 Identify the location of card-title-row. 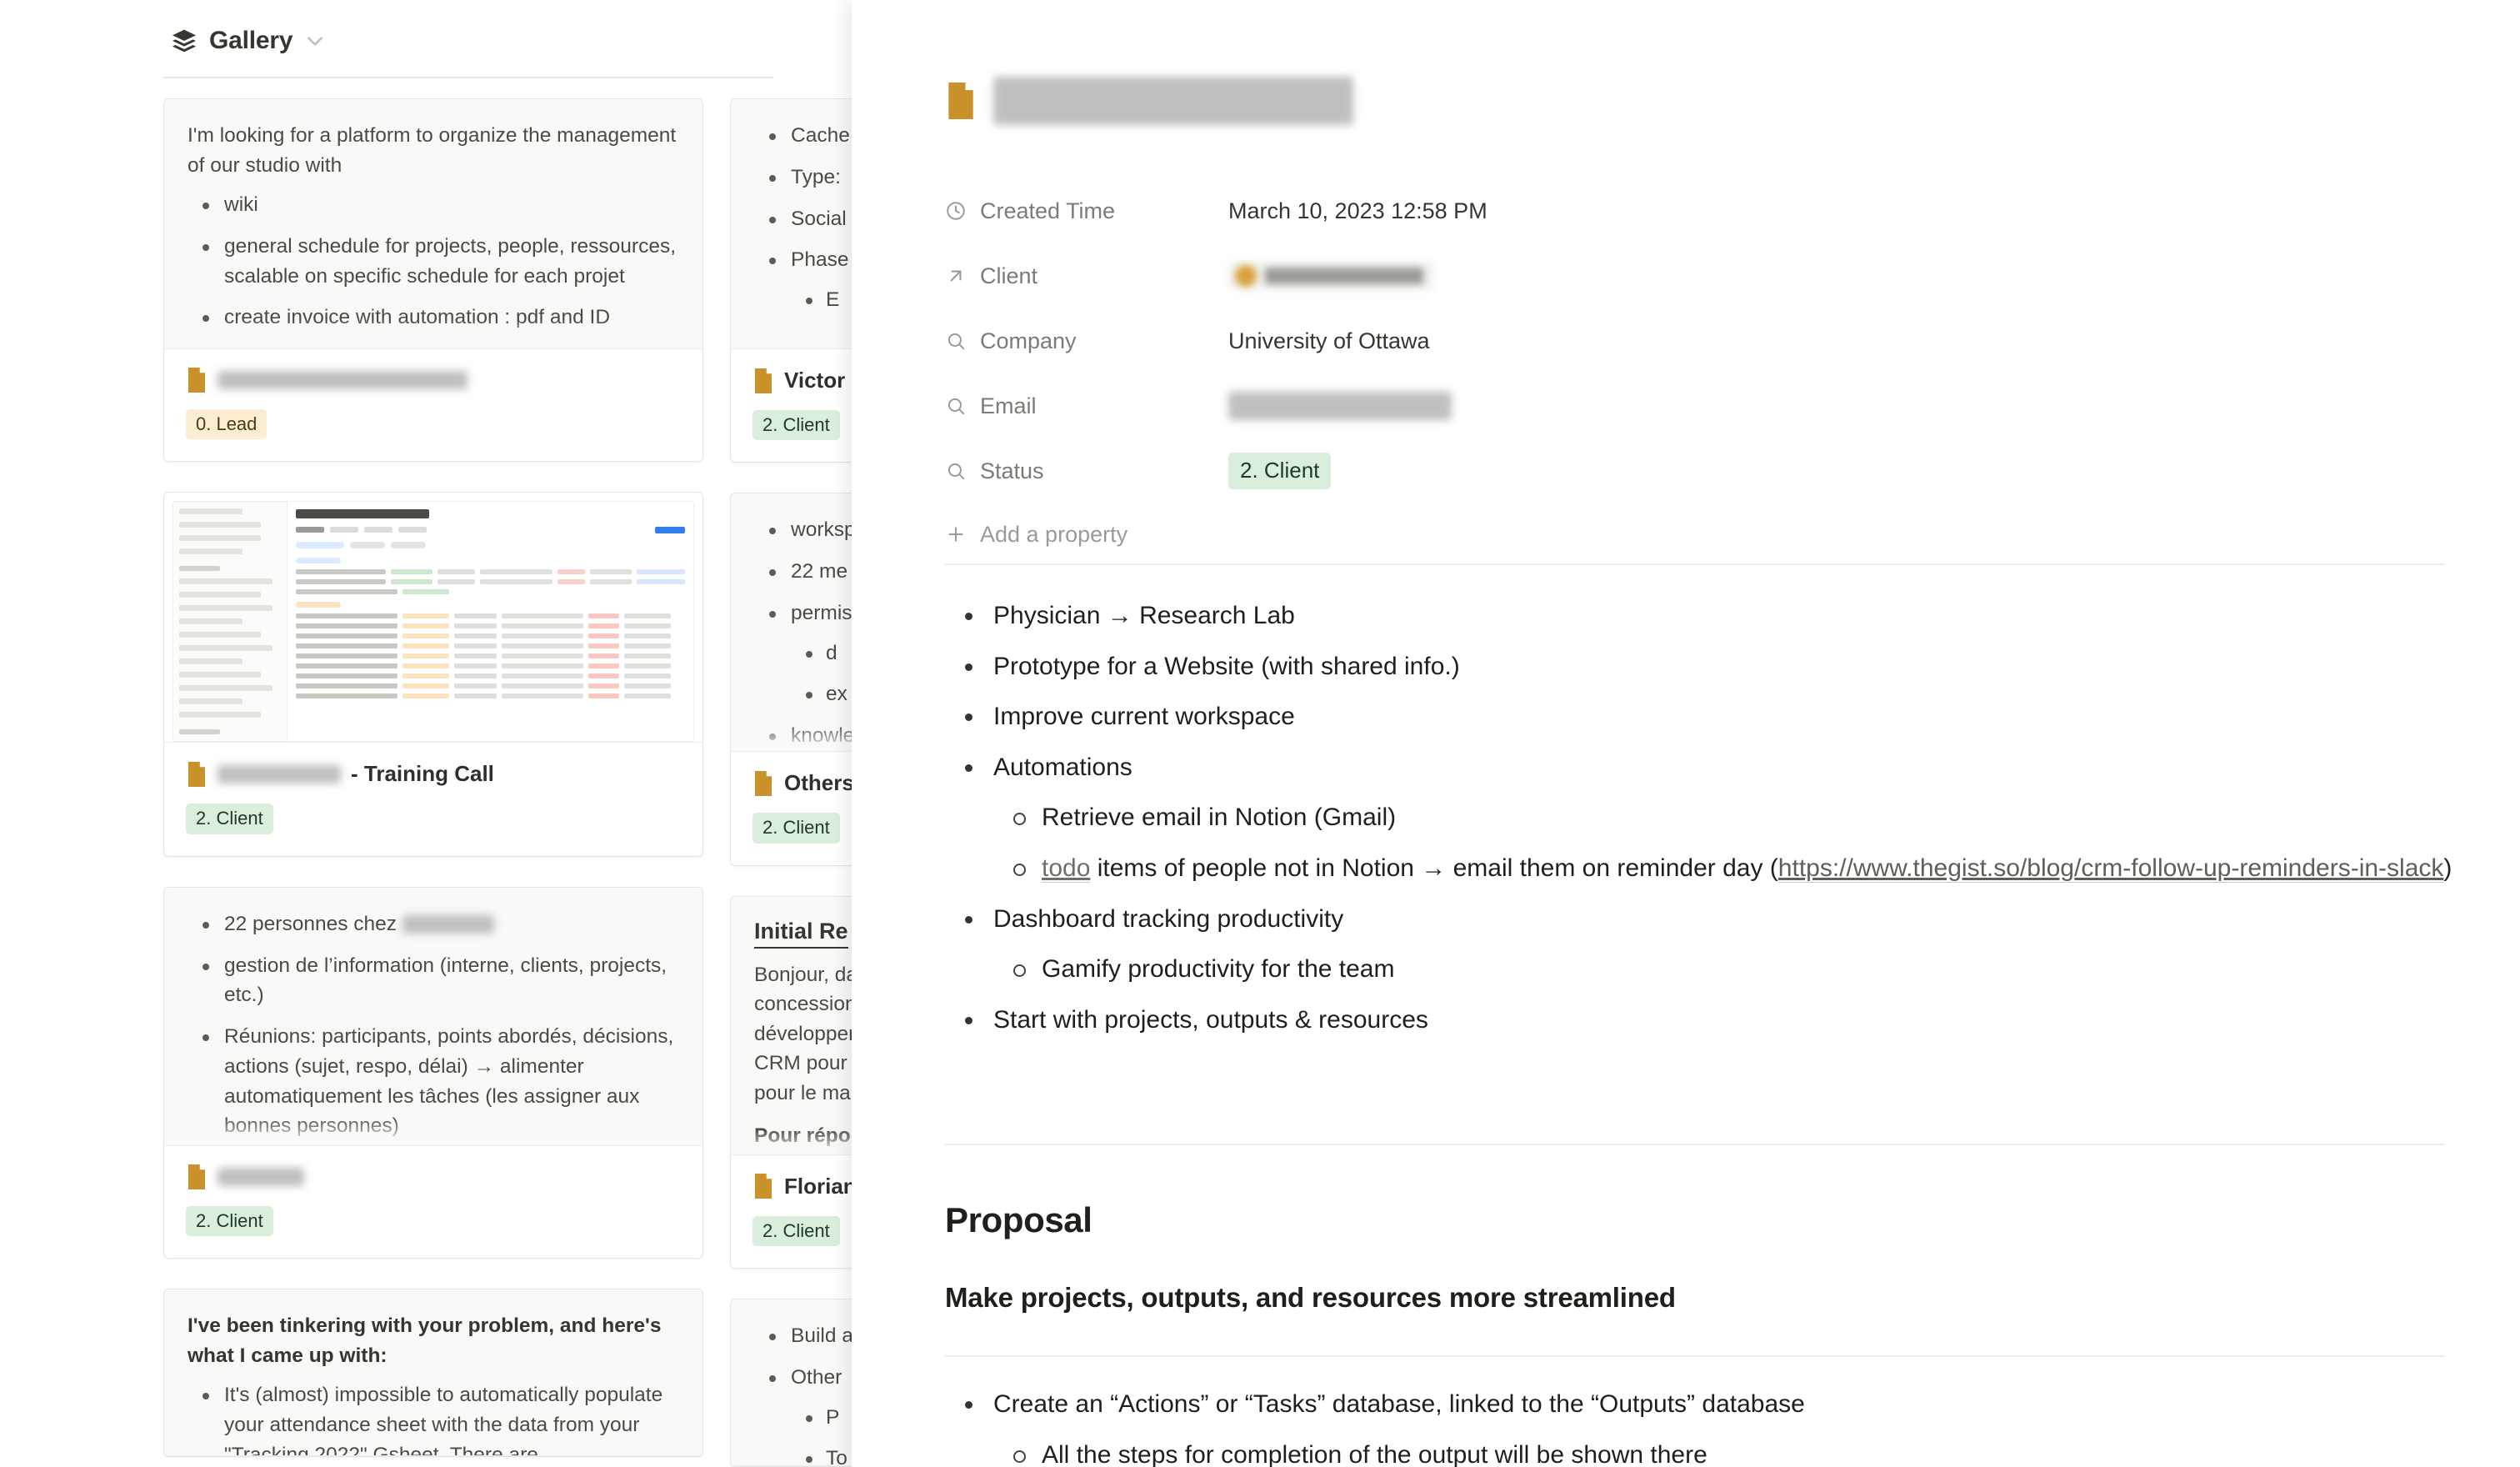
(433, 381).